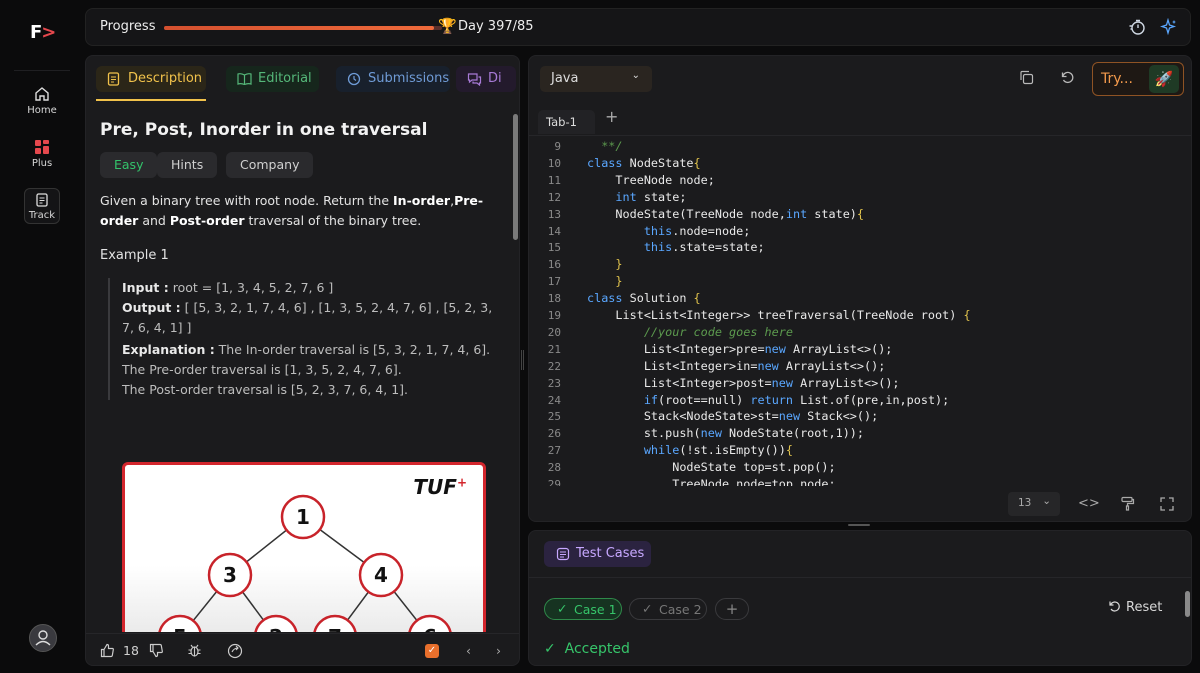  I want to click on line-number: 26, so click(554, 434).